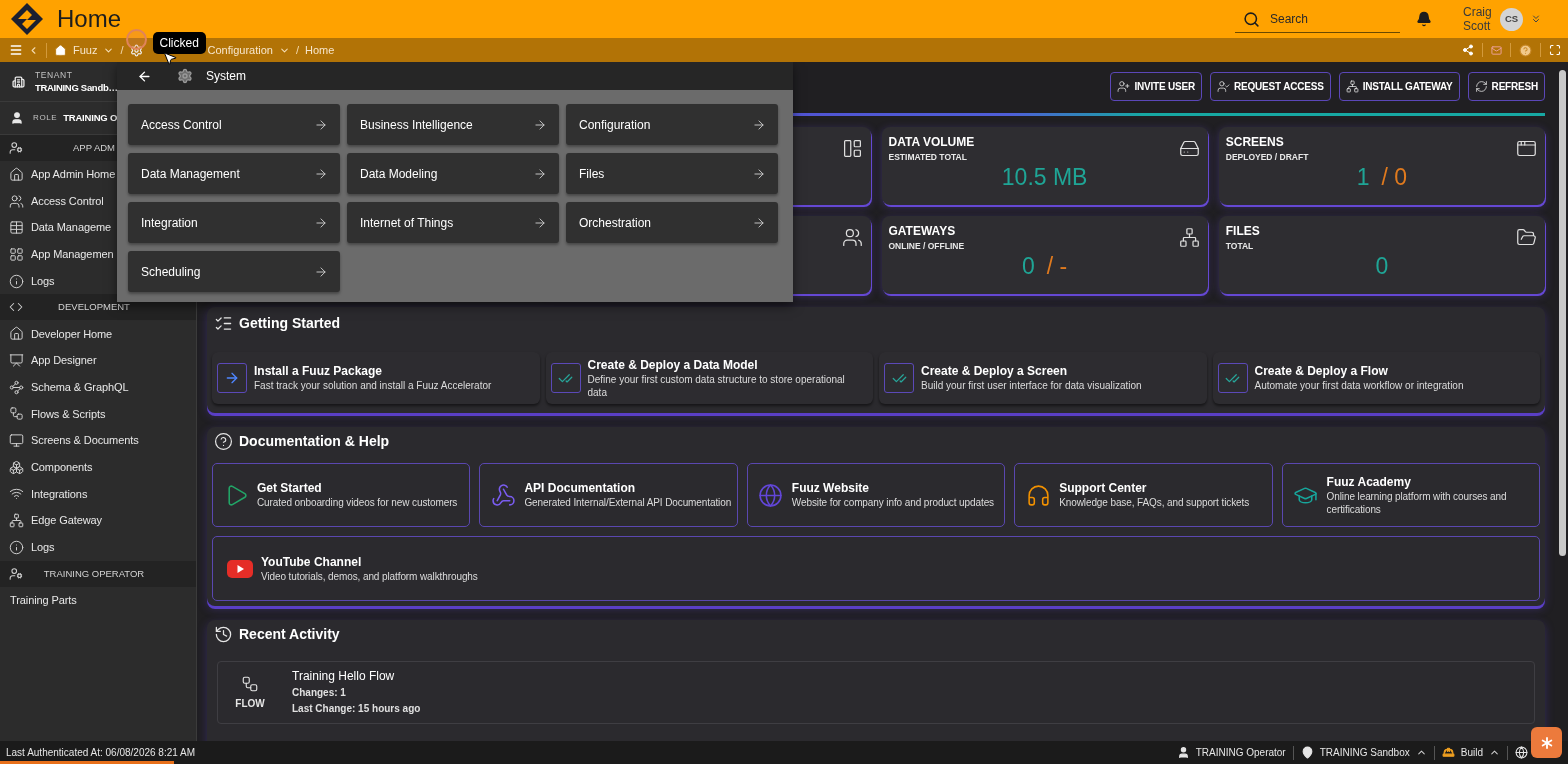  Describe the element at coordinates (1307, 752) in the screenshot. I see `pin-icon` at that location.